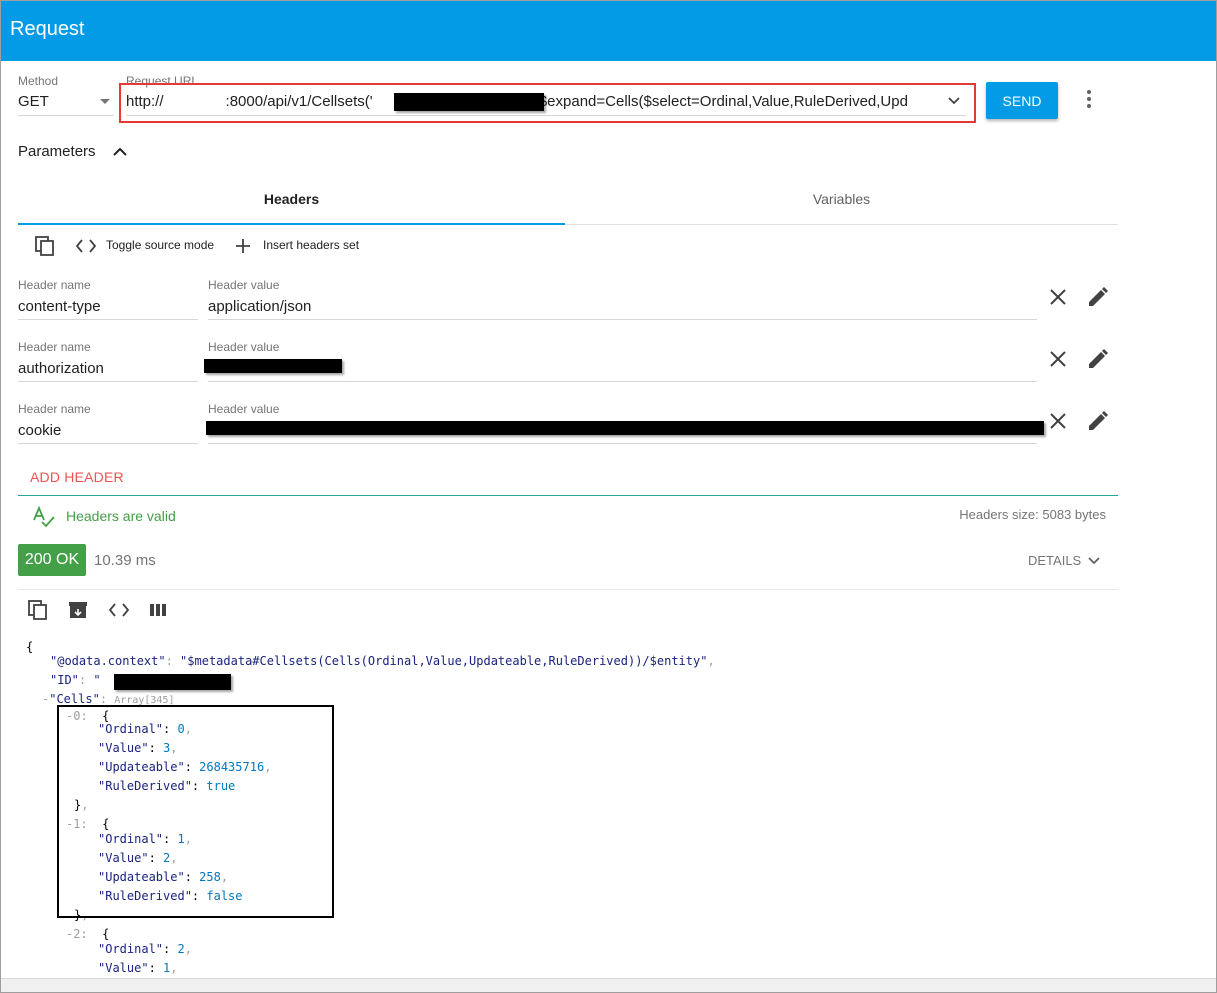 The width and height of the screenshot is (1217, 993). Describe the element at coordinates (38, 81) in the screenshot. I see `method-label: Method` at that location.